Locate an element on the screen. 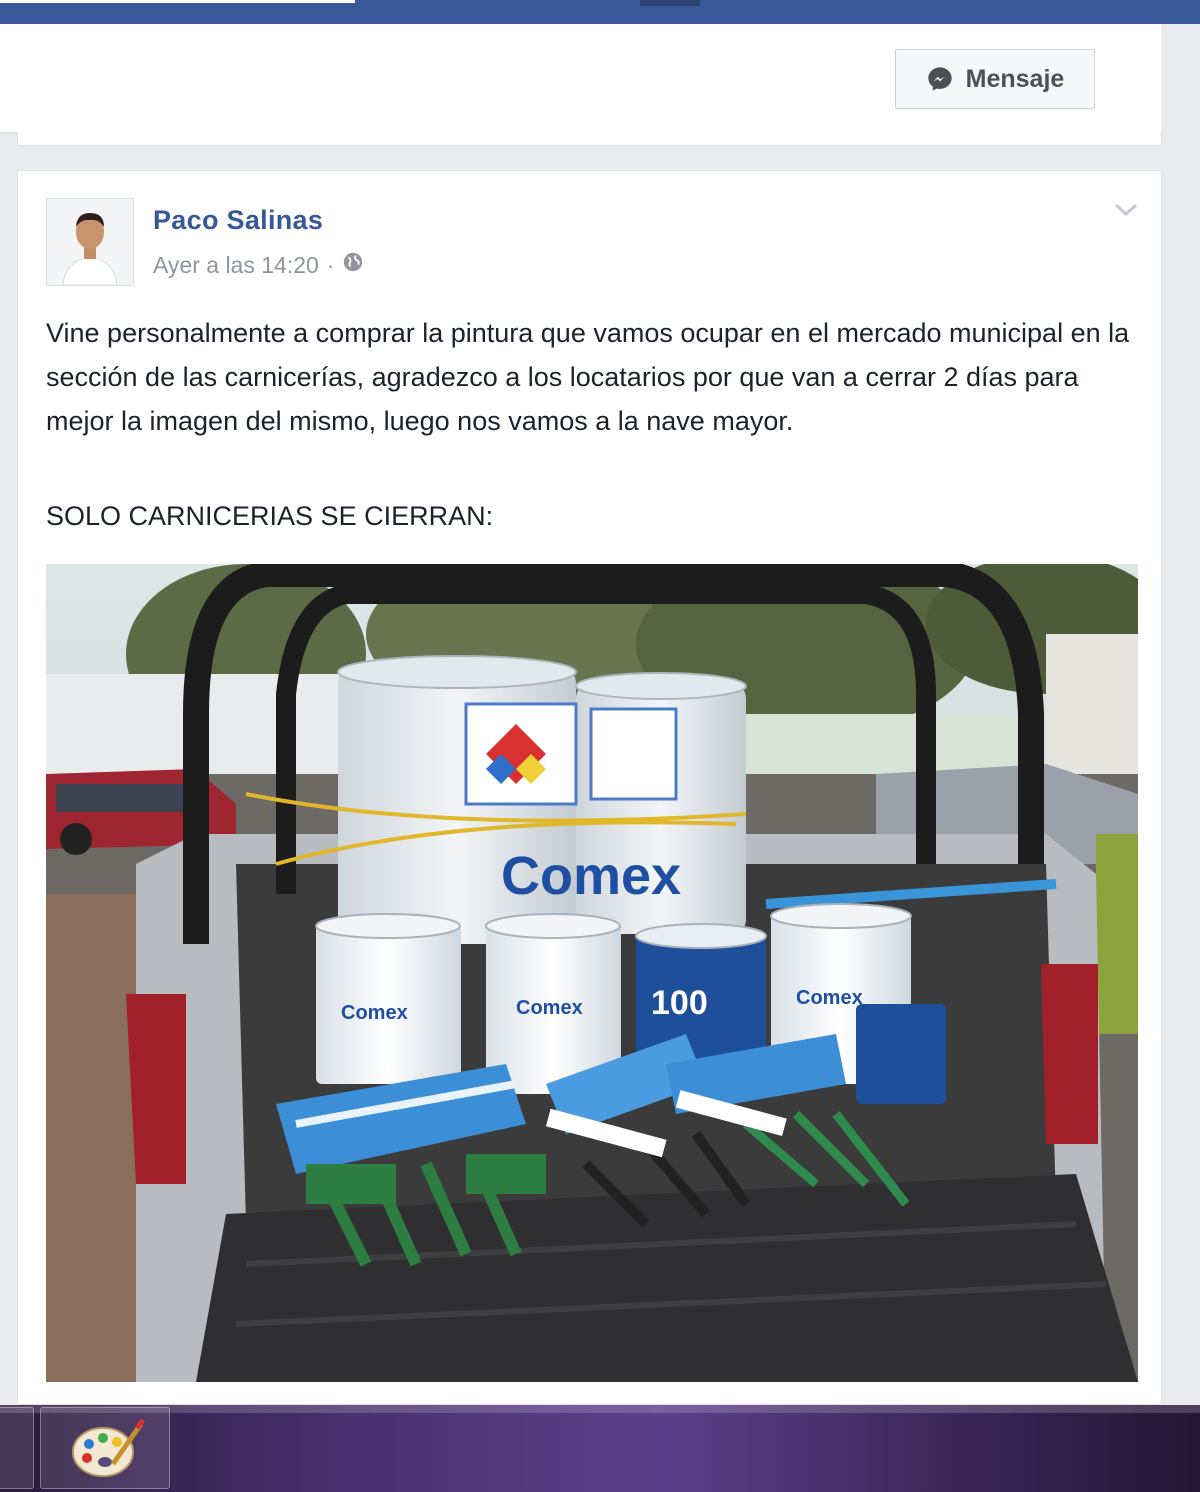  globe-icon is located at coordinates (353, 265).